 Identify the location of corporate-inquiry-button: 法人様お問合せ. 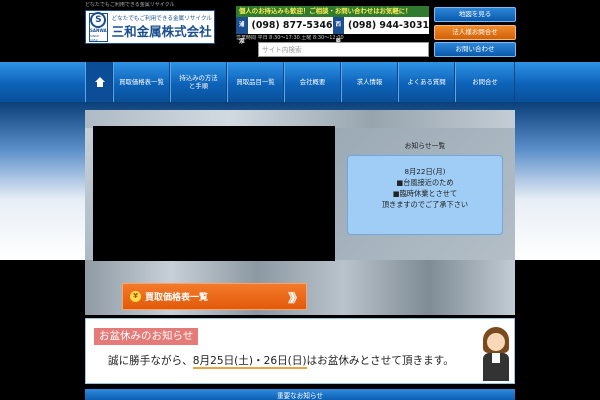
(475, 32).